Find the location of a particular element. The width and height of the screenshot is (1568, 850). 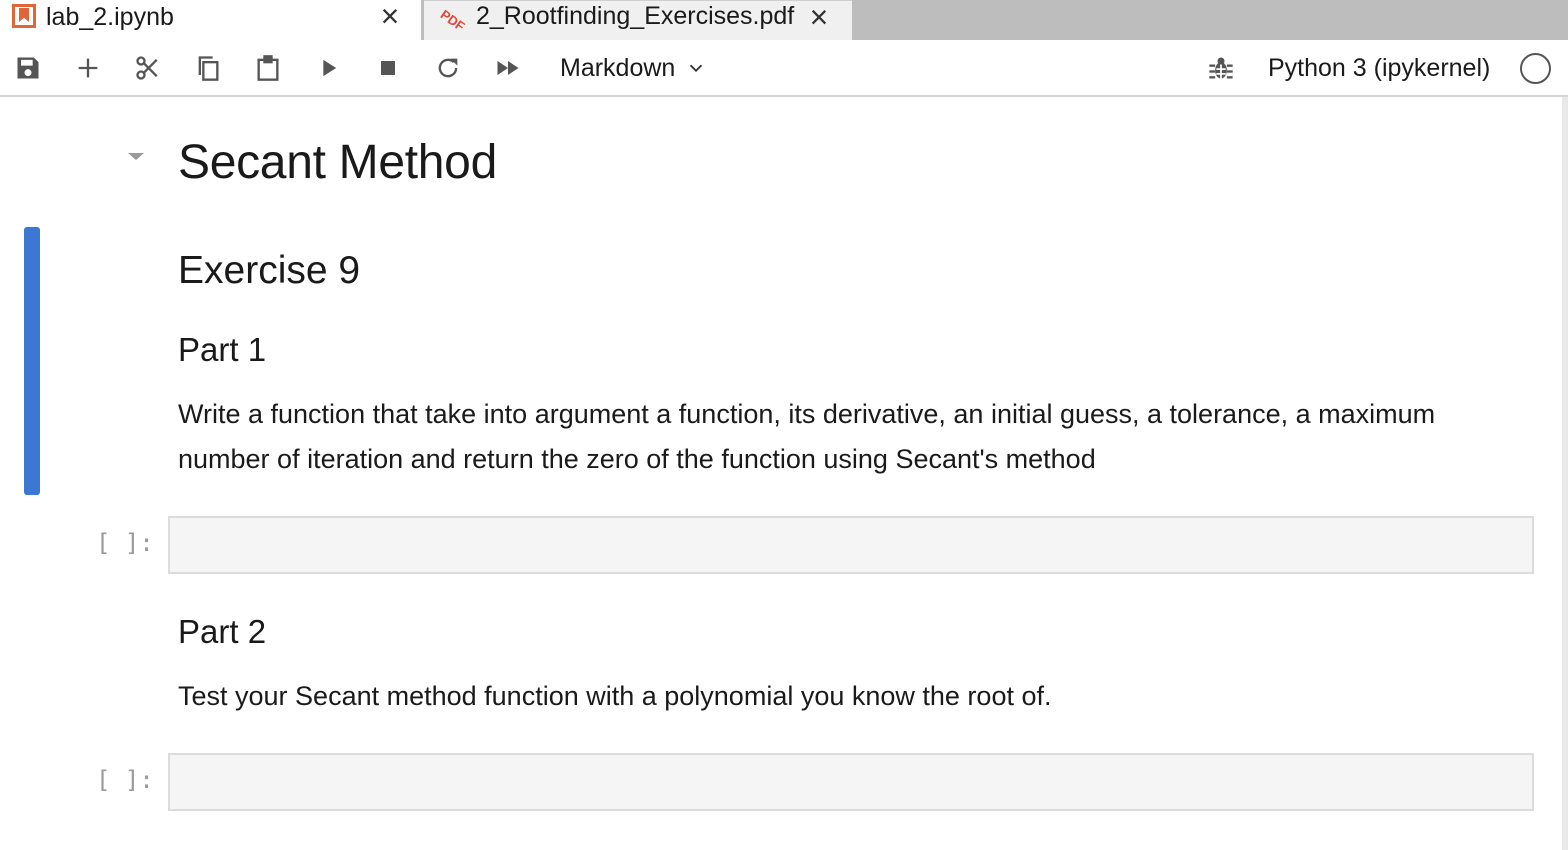

run-cell-button is located at coordinates (328, 68).